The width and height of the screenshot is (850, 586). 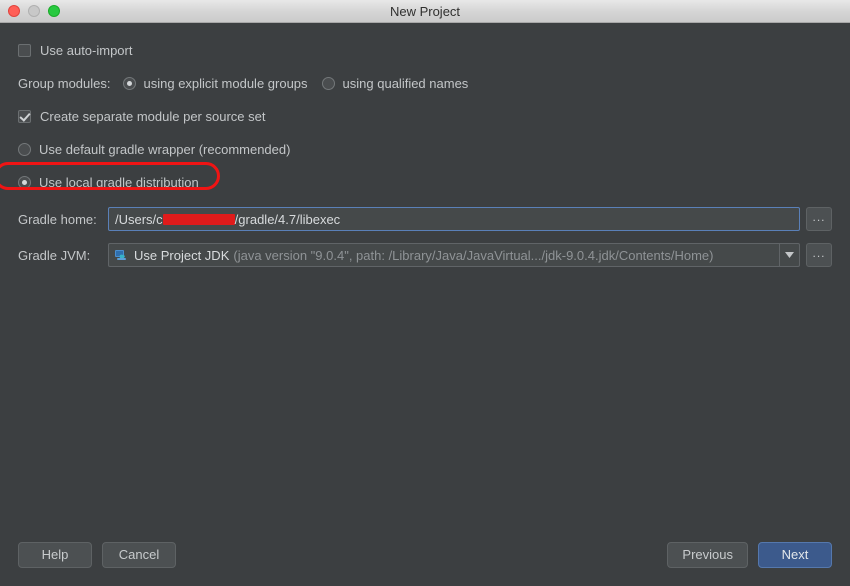 What do you see at coordinates (139, 554) in the screenshot?
I see `cancel-button: Cancel` at bounding box center [139, 554].